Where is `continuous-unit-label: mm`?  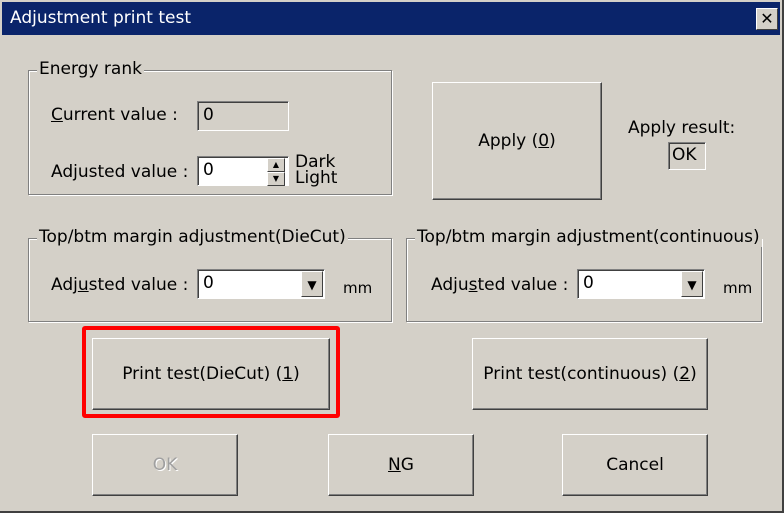 continuous-unit-label: mm is located at coordinates (738, 288).